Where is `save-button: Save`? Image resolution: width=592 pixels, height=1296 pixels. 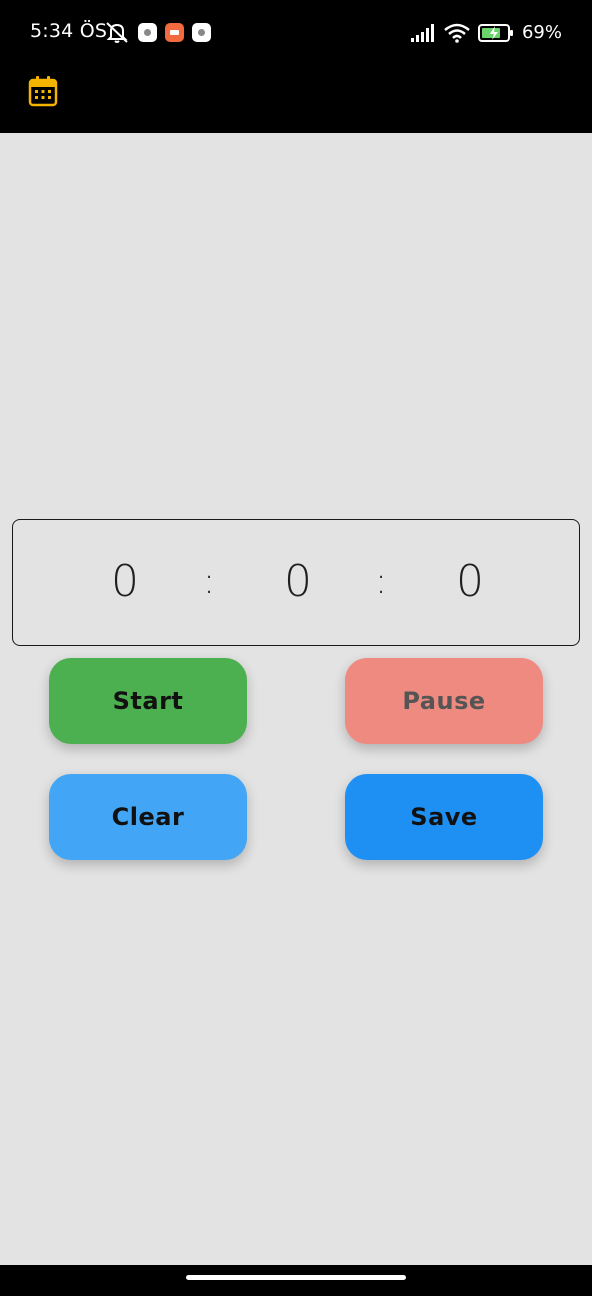
save-button: Save is located at coordinates (444, 817).